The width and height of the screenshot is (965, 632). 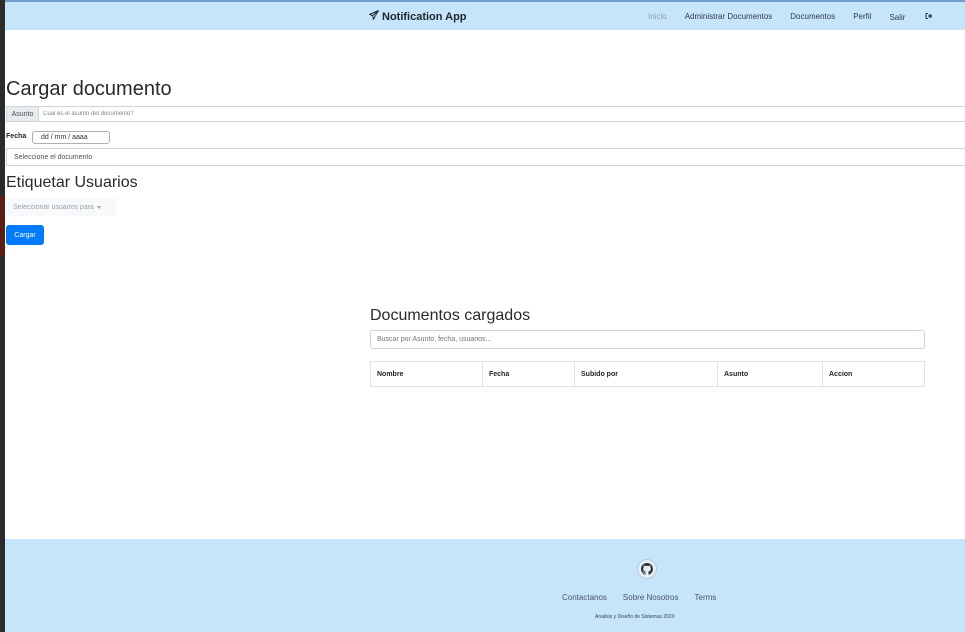 What do you see at coordinates (920, 17) in the screenshot?
I see `nav-link-salir: Salir` at bounding box center [920, 17].